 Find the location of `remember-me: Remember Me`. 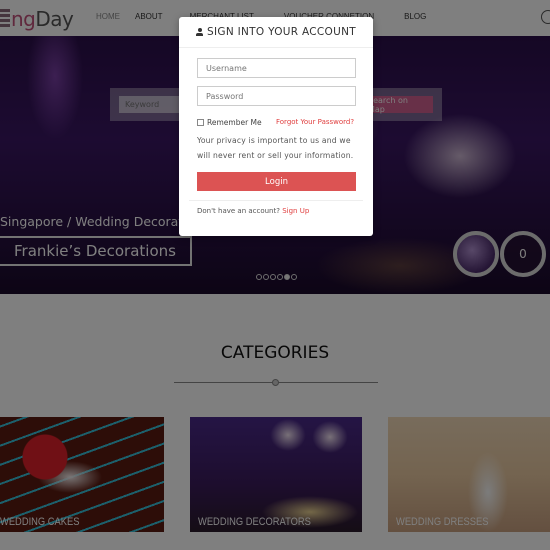

remember-me: Remember Me is located at coordinates (229, 122).